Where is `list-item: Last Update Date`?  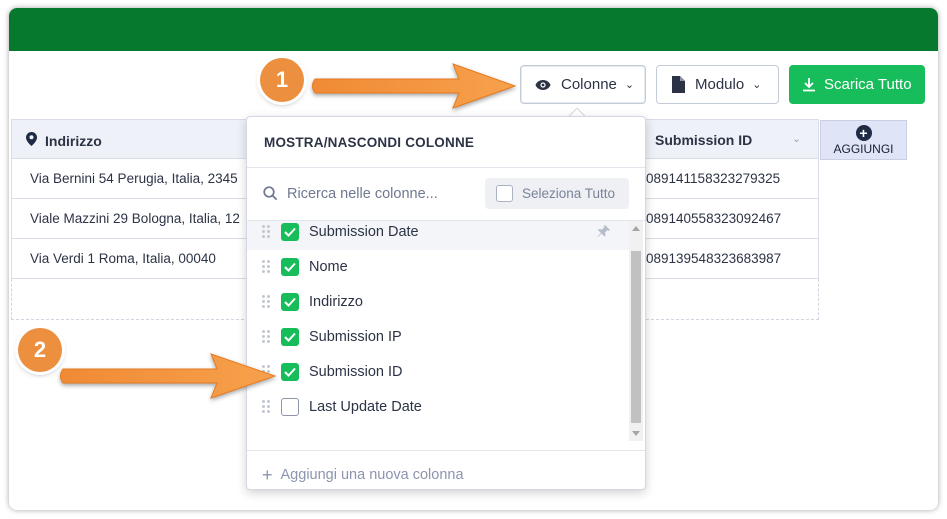
list-item: Last Update Date is located at coordinates (438, 407).